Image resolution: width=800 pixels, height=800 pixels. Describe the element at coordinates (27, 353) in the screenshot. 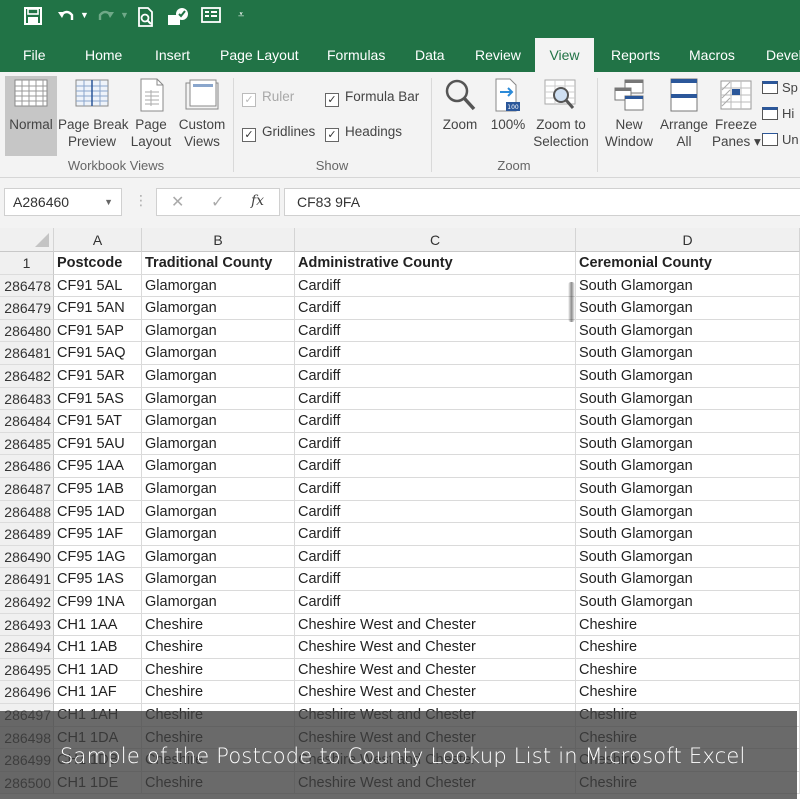

I see `row-header: 286481` at that location.